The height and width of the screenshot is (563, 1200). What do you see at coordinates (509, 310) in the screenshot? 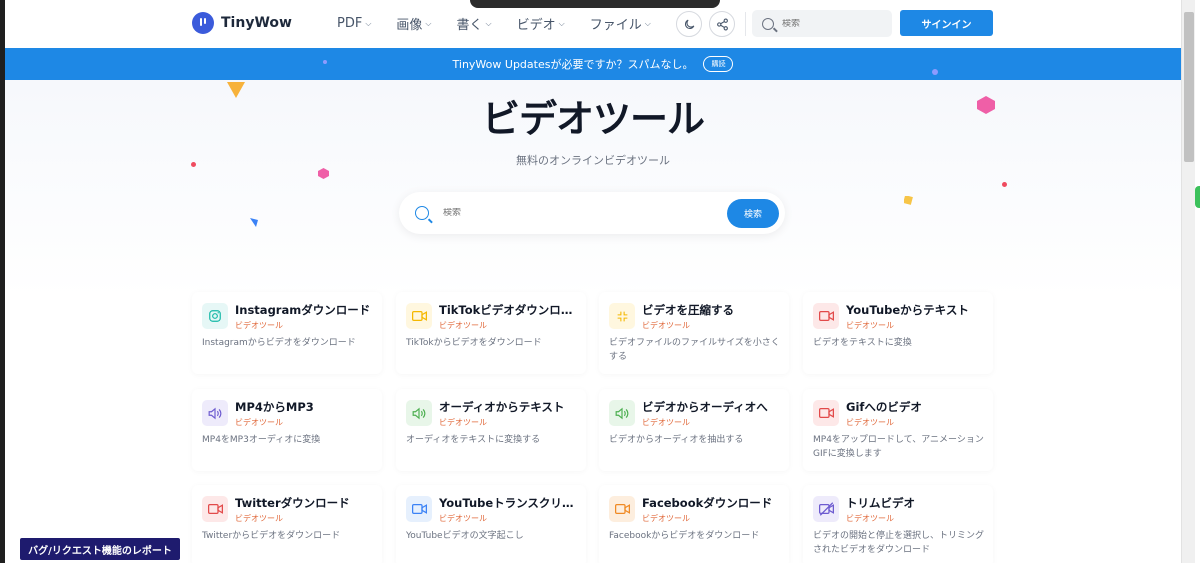
I see `tool-title: TikTokビデオダウンロード` at bounding box center [509, 310].